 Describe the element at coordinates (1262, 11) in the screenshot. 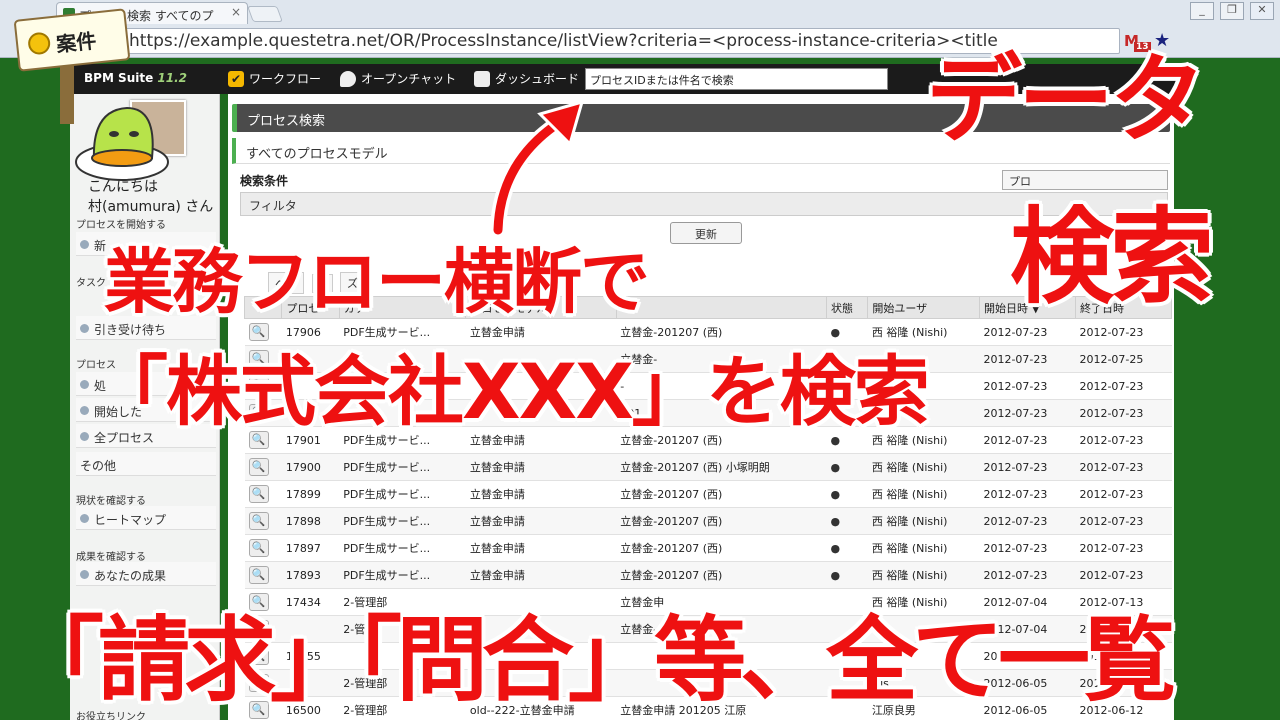

I see `close-window-button: ✕` at that location.